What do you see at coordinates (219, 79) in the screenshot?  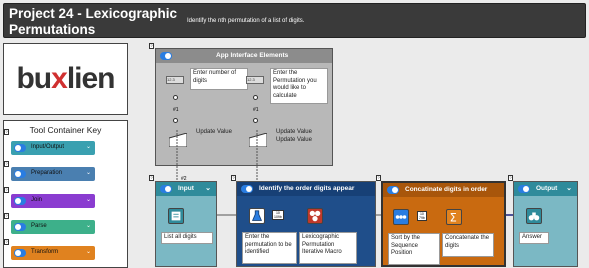 I see `note-digits: Enter number of digits` at bounding box center [219, 79].